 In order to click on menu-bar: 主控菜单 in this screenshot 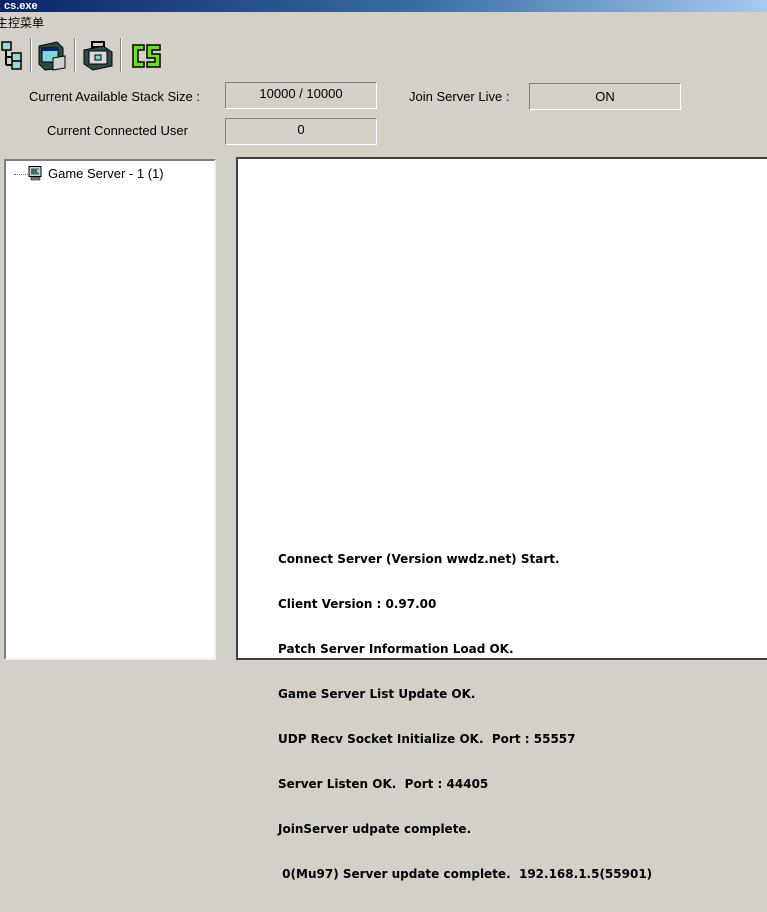, I will do `click(383, 23)`.